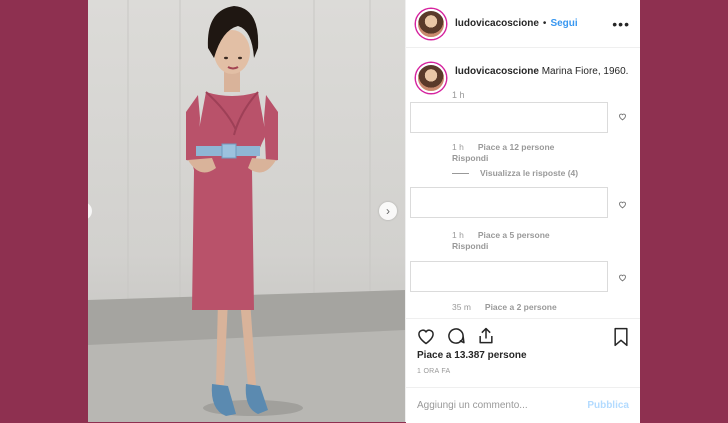 This screenshot has width=728, height=423. I want to click on post-caption: ludovicacoscione Marina Fiore, 1960., so click(523, 70).